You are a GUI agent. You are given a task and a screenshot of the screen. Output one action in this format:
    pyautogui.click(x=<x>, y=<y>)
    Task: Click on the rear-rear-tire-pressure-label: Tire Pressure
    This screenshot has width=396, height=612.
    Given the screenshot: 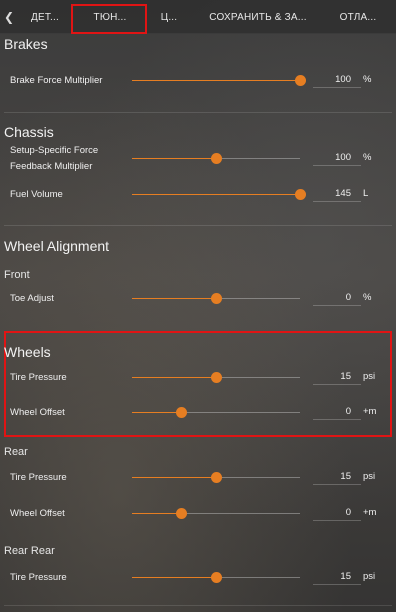 What is the action you would take?
    pyautogui.click(x=38, y=577)
    